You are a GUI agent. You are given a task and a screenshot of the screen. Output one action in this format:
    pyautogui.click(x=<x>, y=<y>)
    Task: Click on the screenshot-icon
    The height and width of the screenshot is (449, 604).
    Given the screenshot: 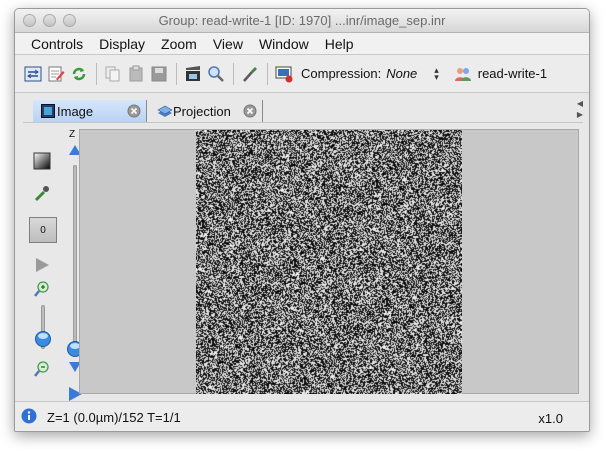 What is the action you would take?
    pyautogui.click(x=284, y=74)
    